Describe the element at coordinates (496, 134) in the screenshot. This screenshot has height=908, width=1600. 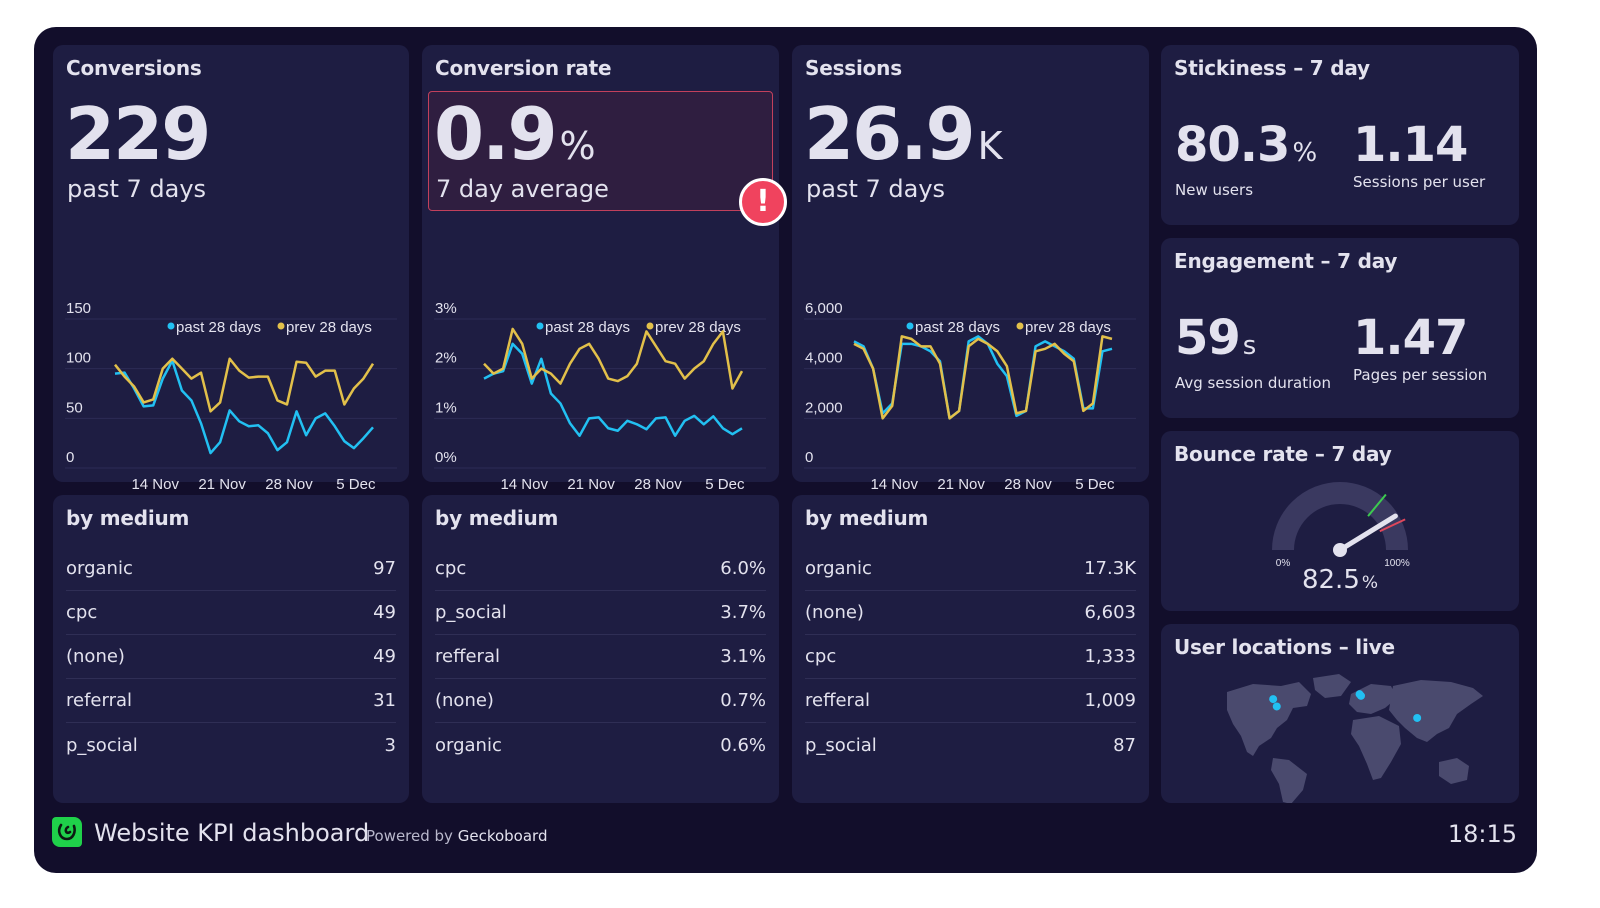
I see `conversion-rate-number: 0.9` at that location.